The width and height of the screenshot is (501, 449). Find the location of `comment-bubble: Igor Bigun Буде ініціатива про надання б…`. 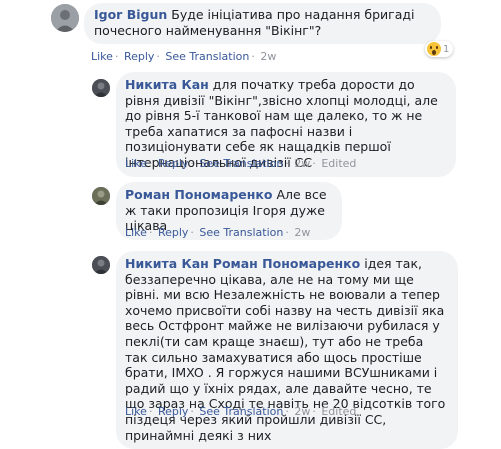

comment-bubble: Igor Bigun Буде ініціатива про надання б… is located at coordinates (262, 24).